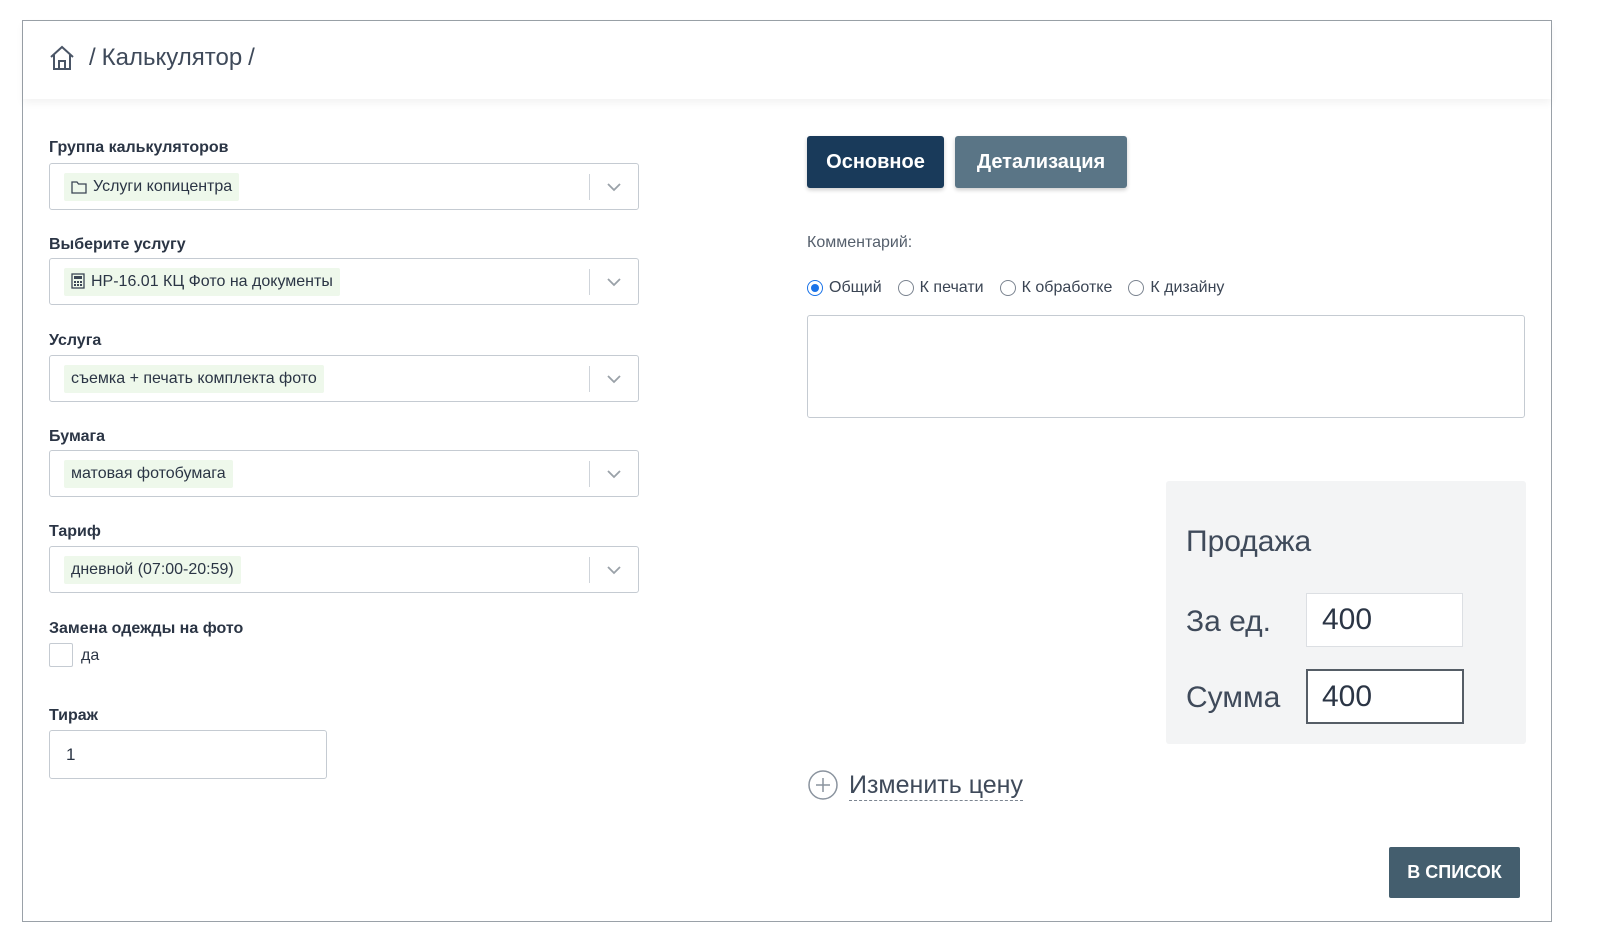 The image size is (1600, 949). What do you see at coordinates (194, 379) in the screenshot?
I see `service-value: съемка + печать комплекта фото` at bounding box center [194, 379].